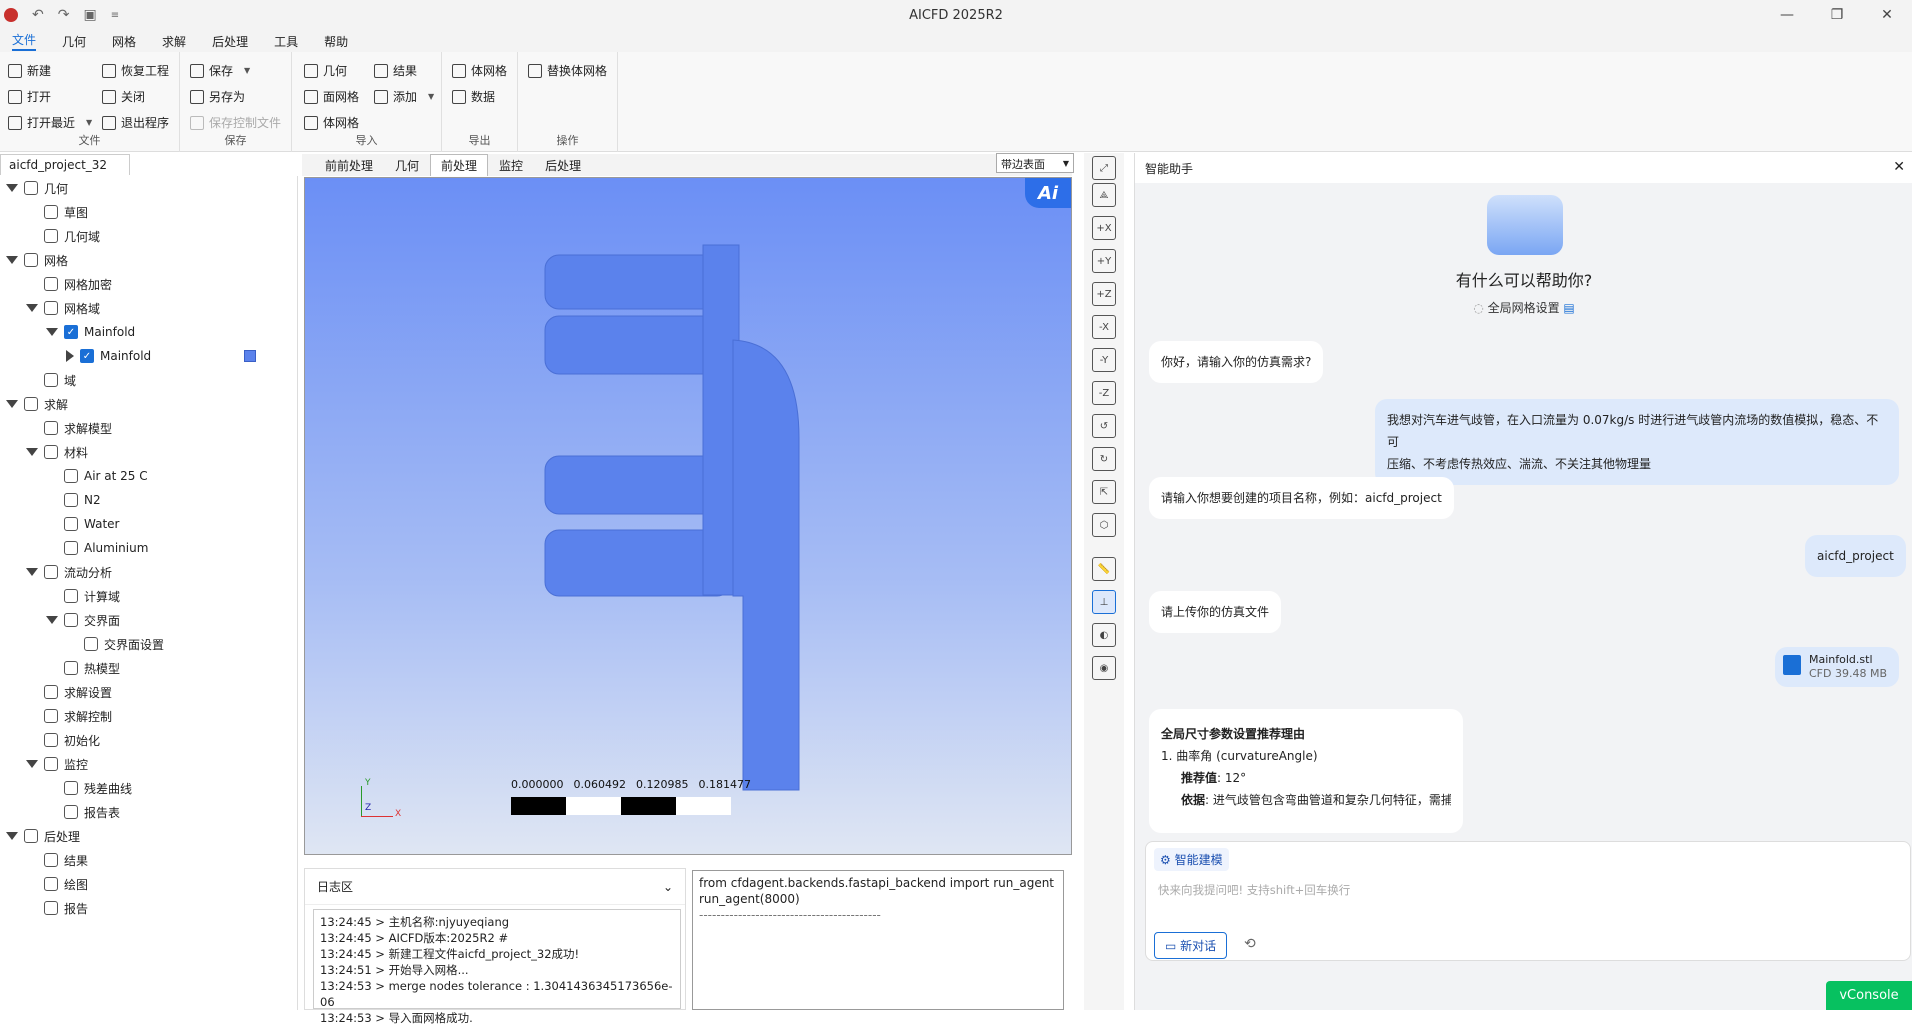  Describe the element at coordinates (1104, 327) in the screenshot. I see `view-minus-x-icon: -X` at that location.